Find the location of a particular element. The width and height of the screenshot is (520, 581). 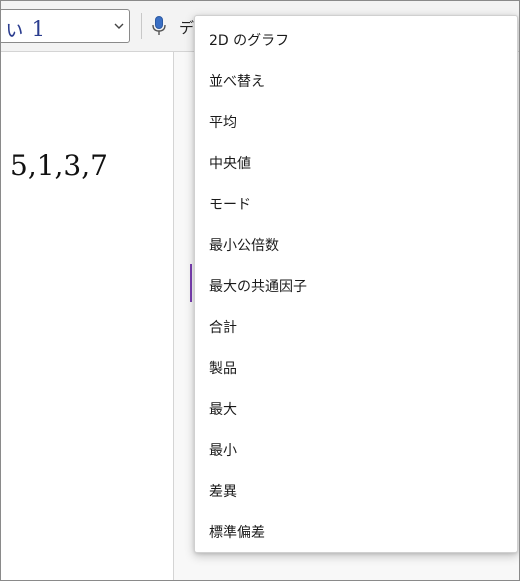

menu-item-std-dev: 標準偏差 is located at coordinates (356, 533).